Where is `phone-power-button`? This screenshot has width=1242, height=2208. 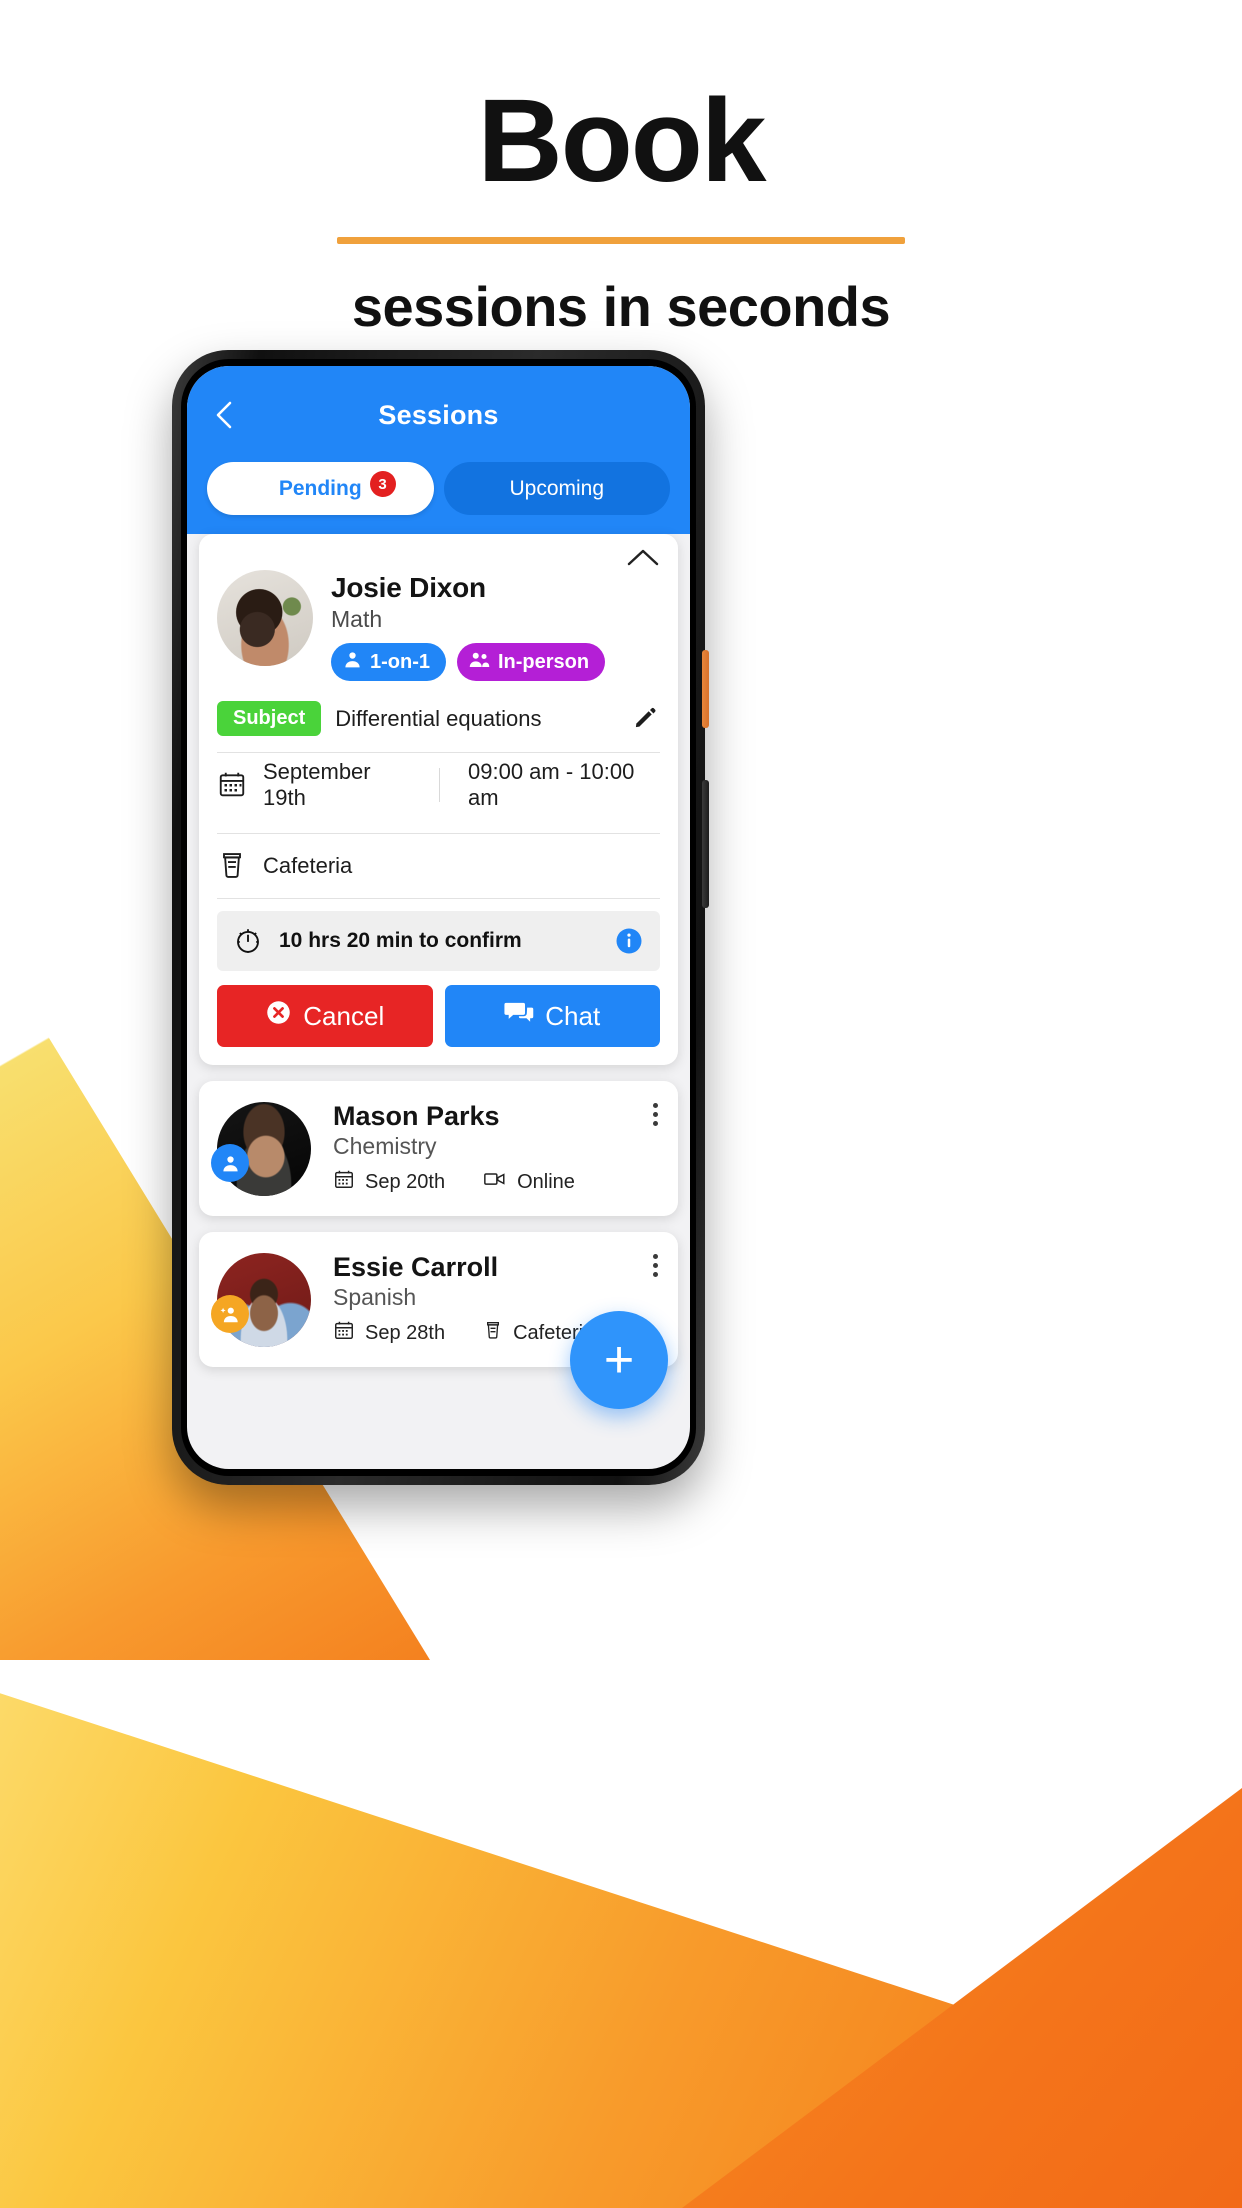 phone-power-button is located at coordinates (705, 689).